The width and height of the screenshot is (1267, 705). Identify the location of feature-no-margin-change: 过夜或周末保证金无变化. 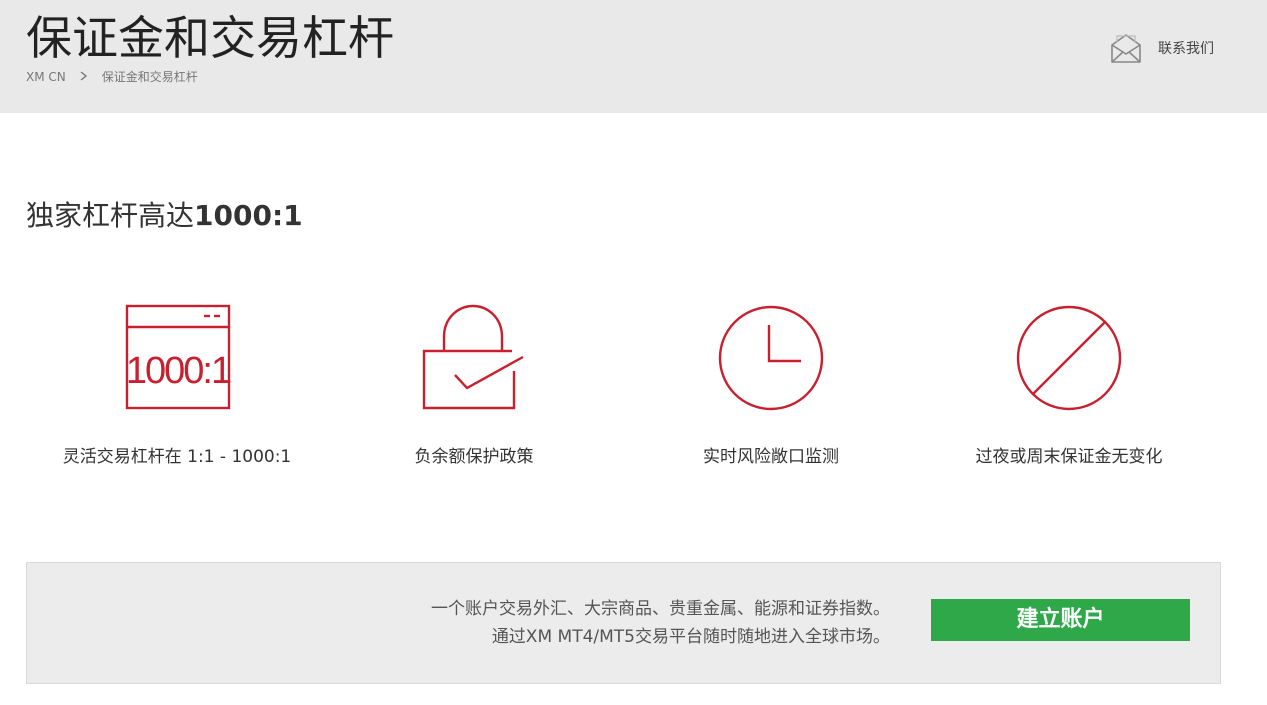
(1069, 386).